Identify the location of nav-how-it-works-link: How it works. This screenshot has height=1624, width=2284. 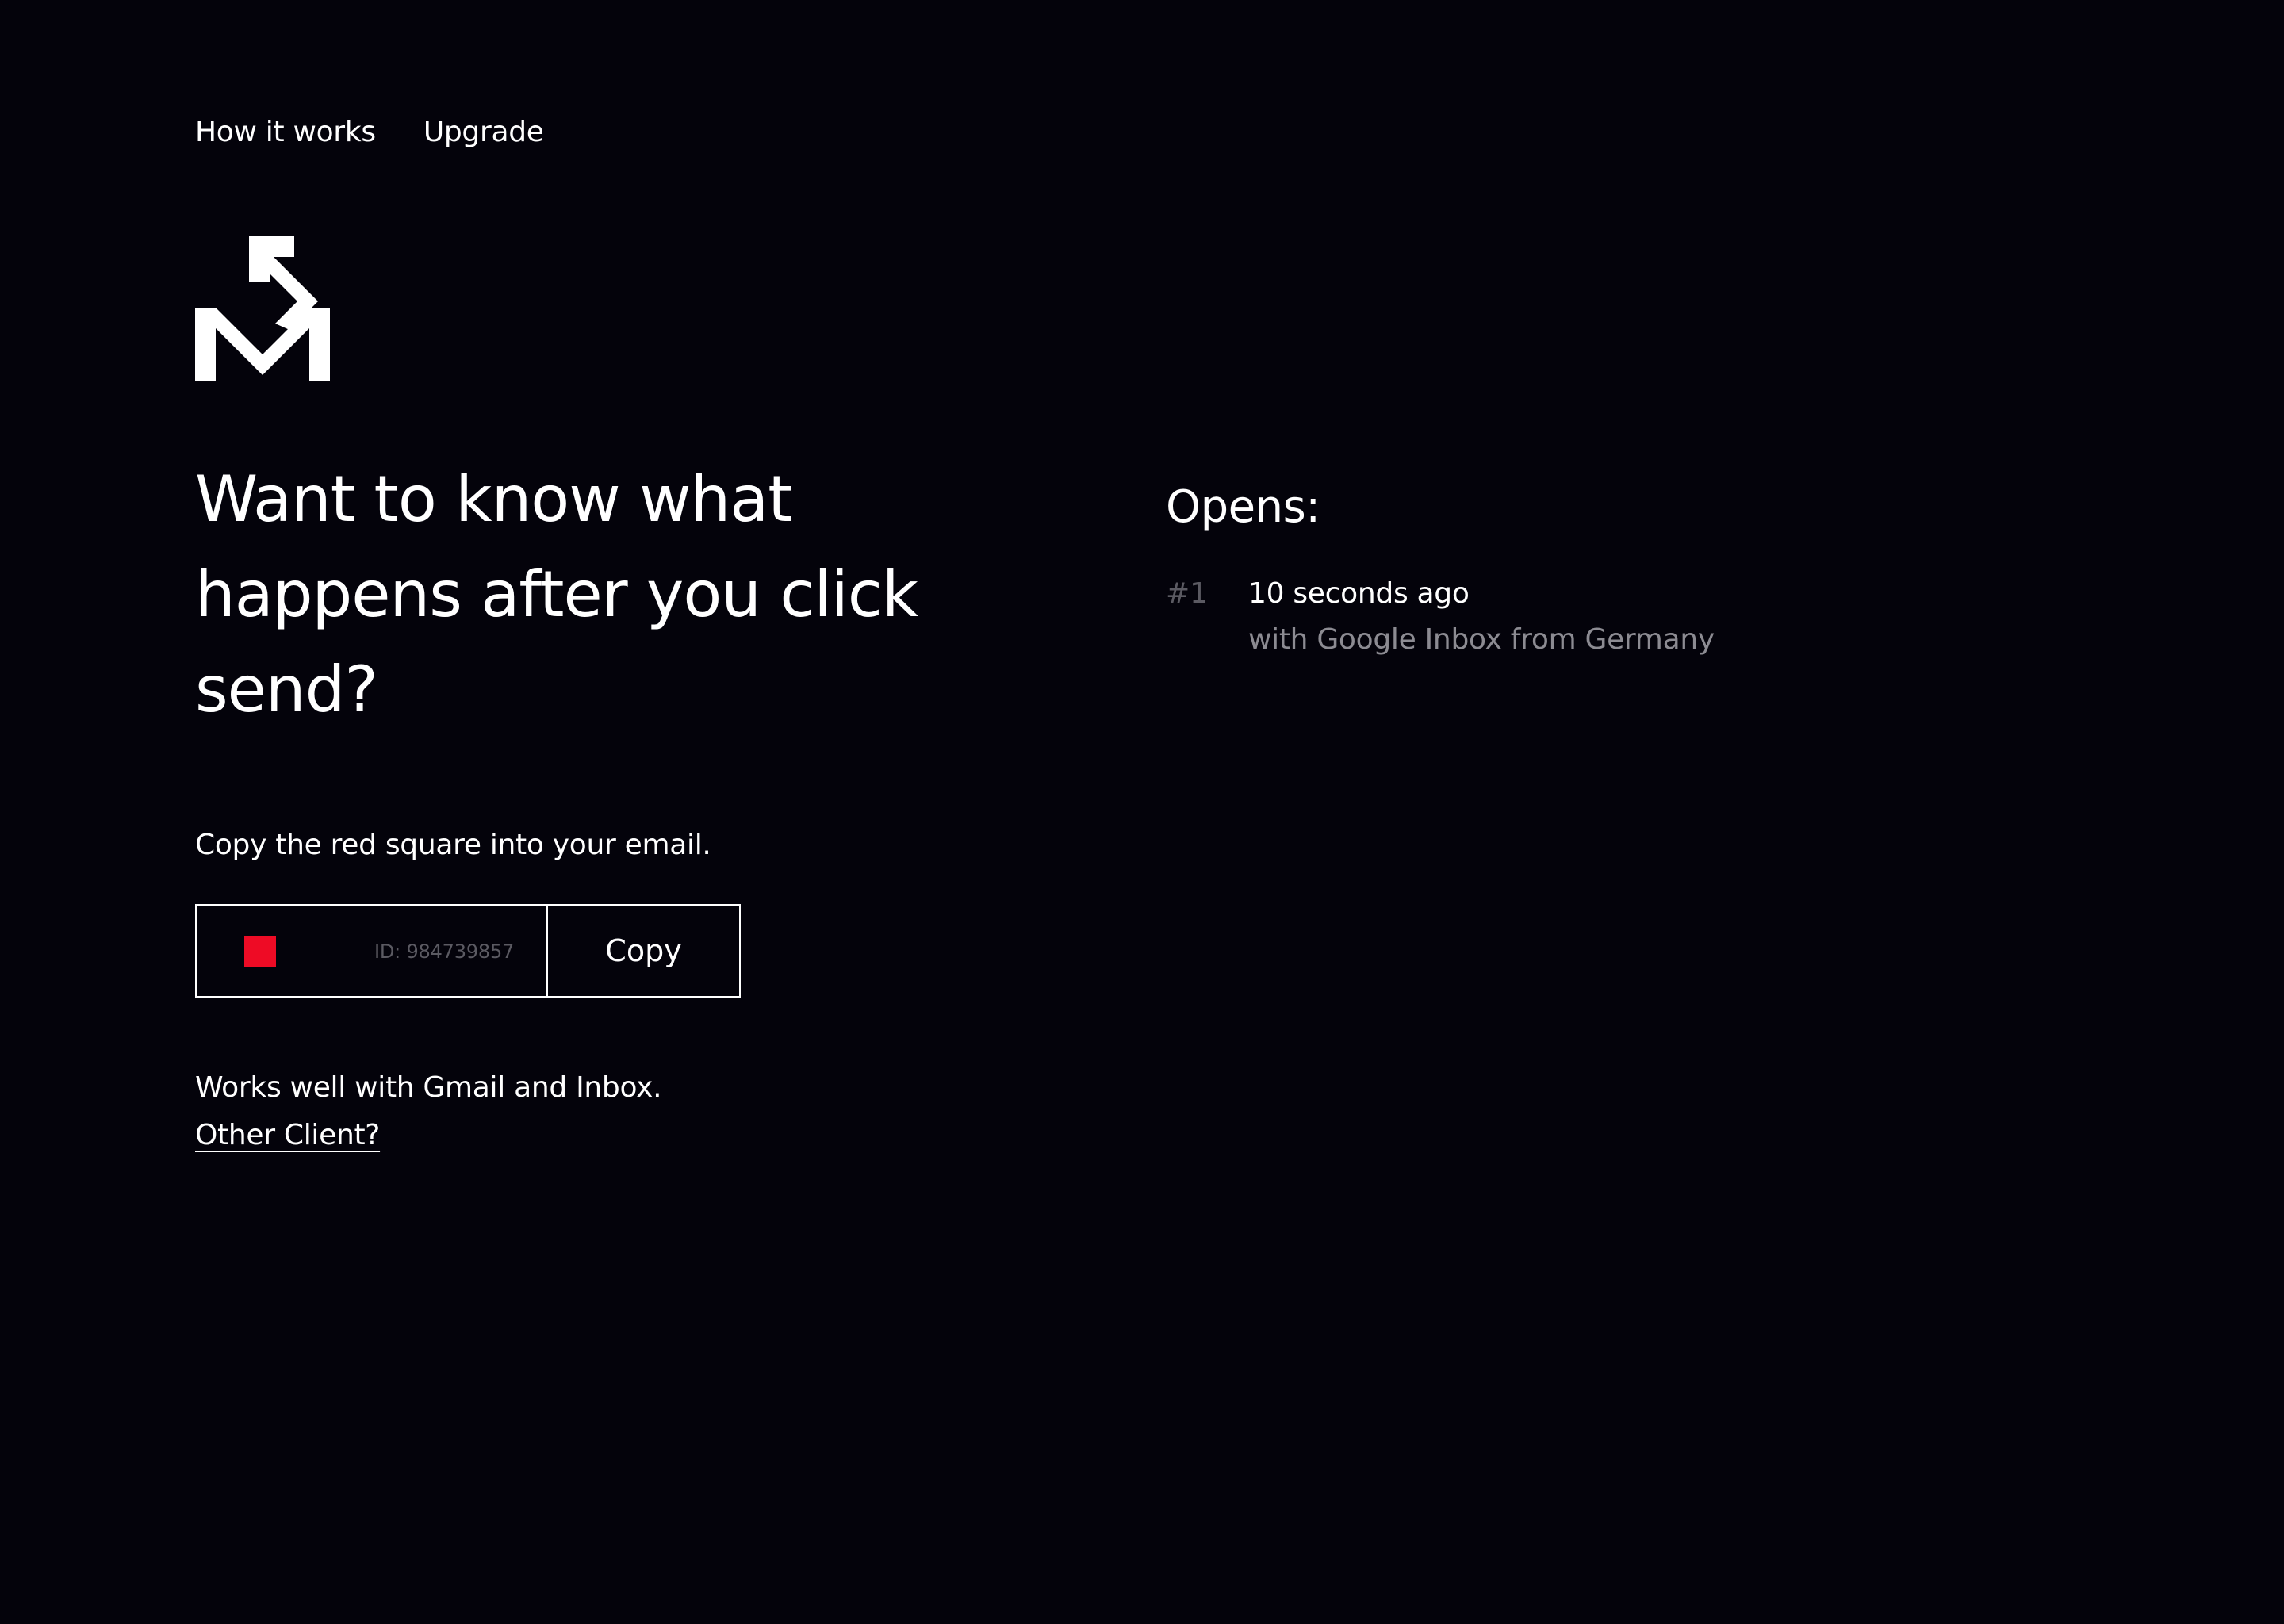
(285, 132).